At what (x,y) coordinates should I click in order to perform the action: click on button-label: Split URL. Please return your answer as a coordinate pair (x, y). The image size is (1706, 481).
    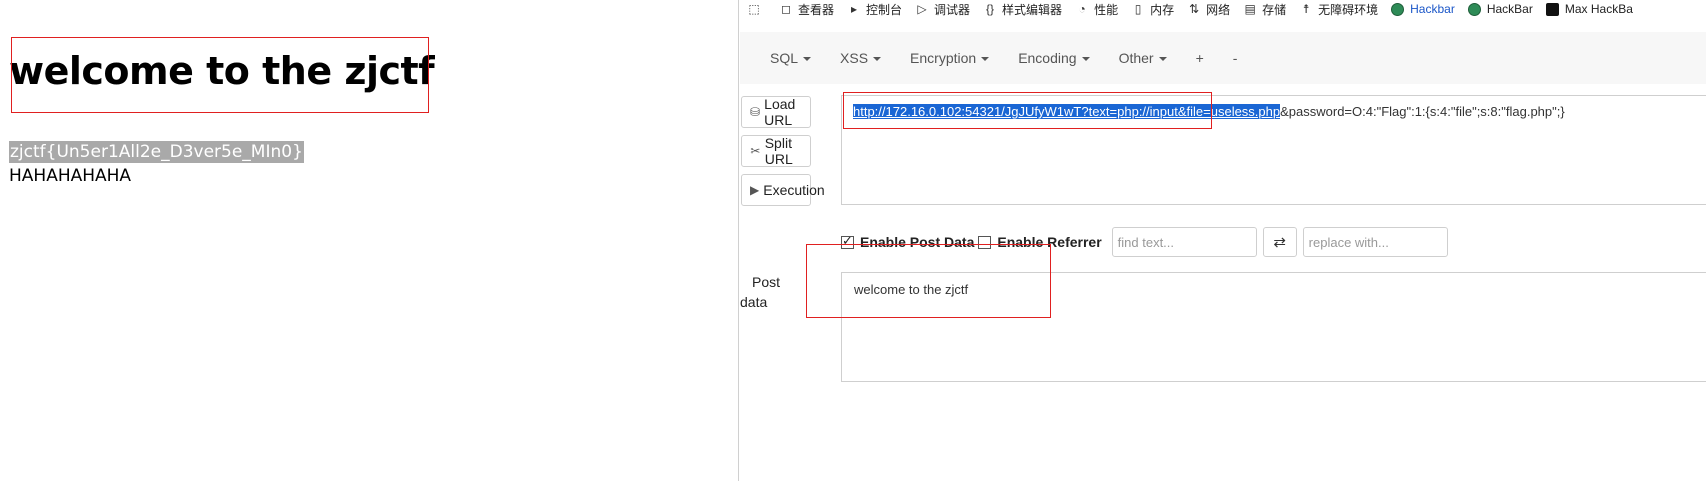
    Looking at the image, I should click on (778, 151).